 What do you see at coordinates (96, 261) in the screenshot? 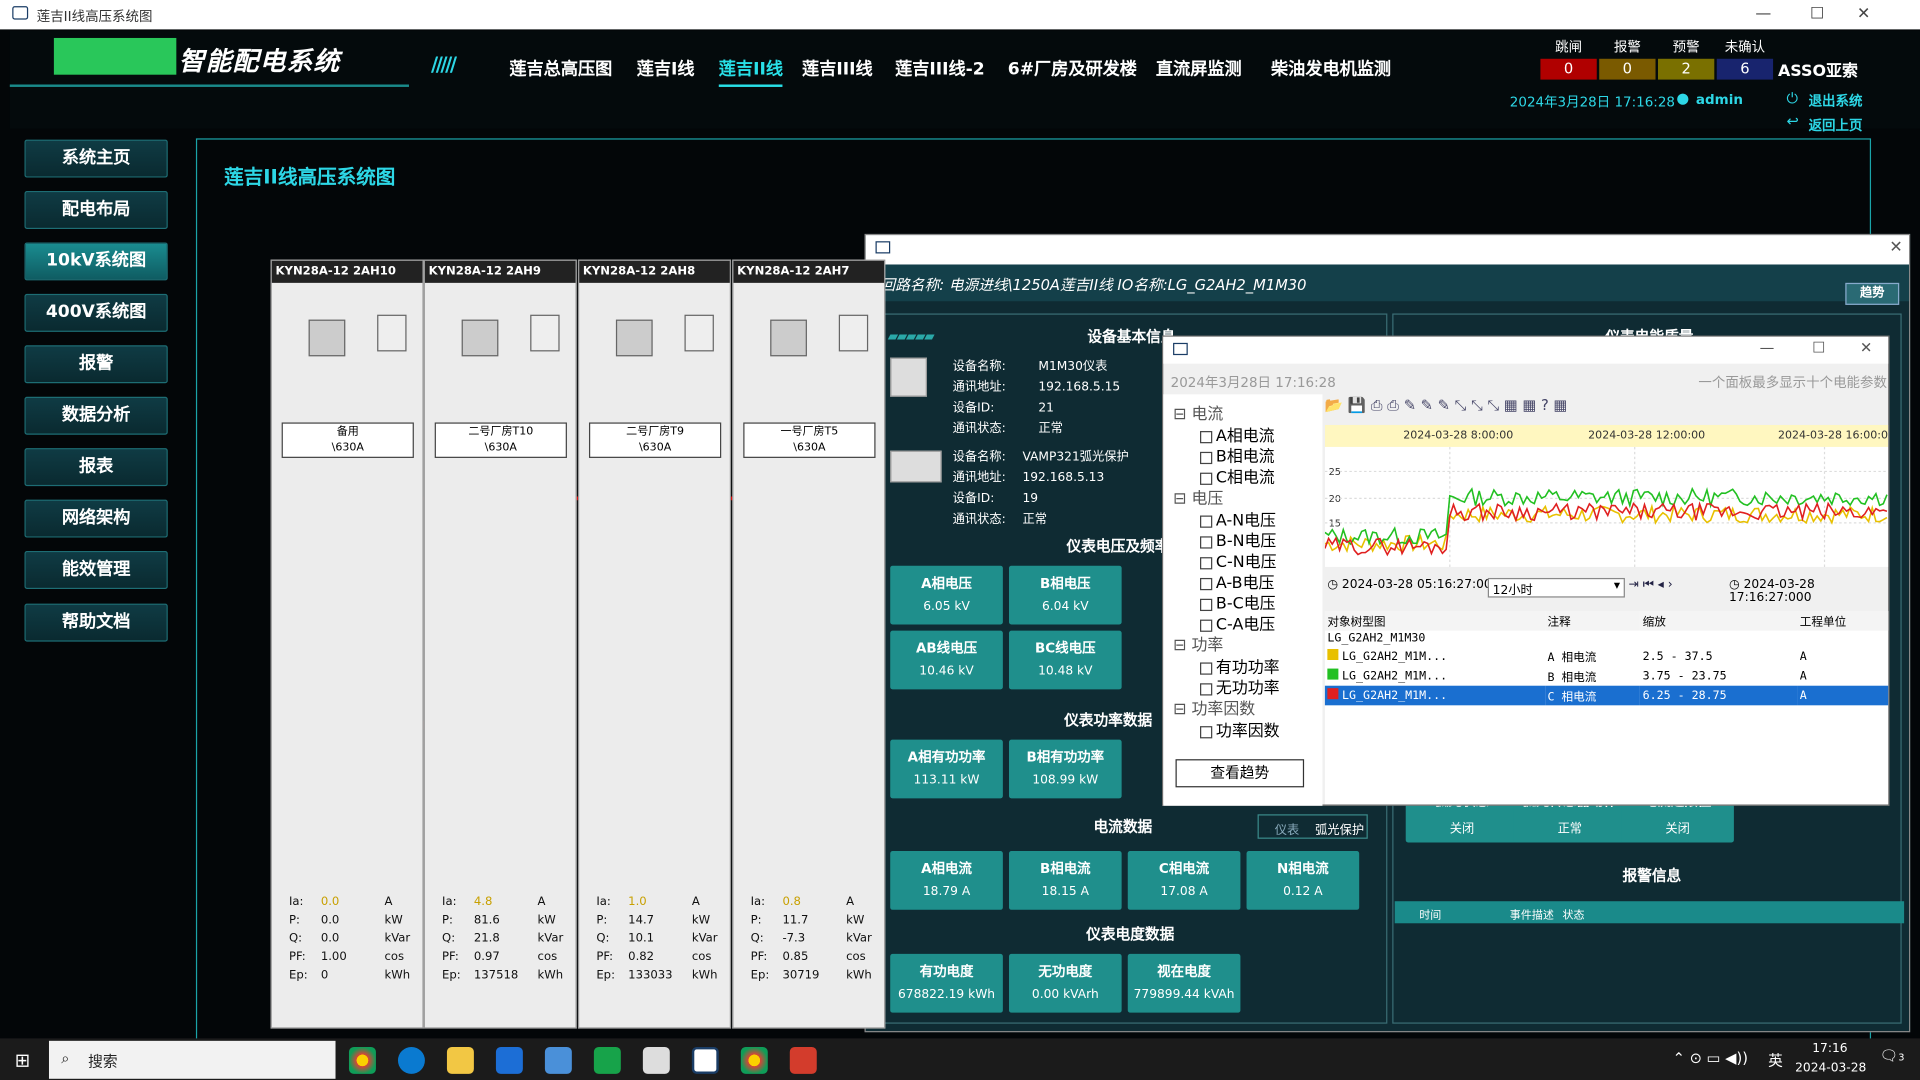
I see `sidebar-10kv: 10kV系统图` at bounding box center [96, 261].